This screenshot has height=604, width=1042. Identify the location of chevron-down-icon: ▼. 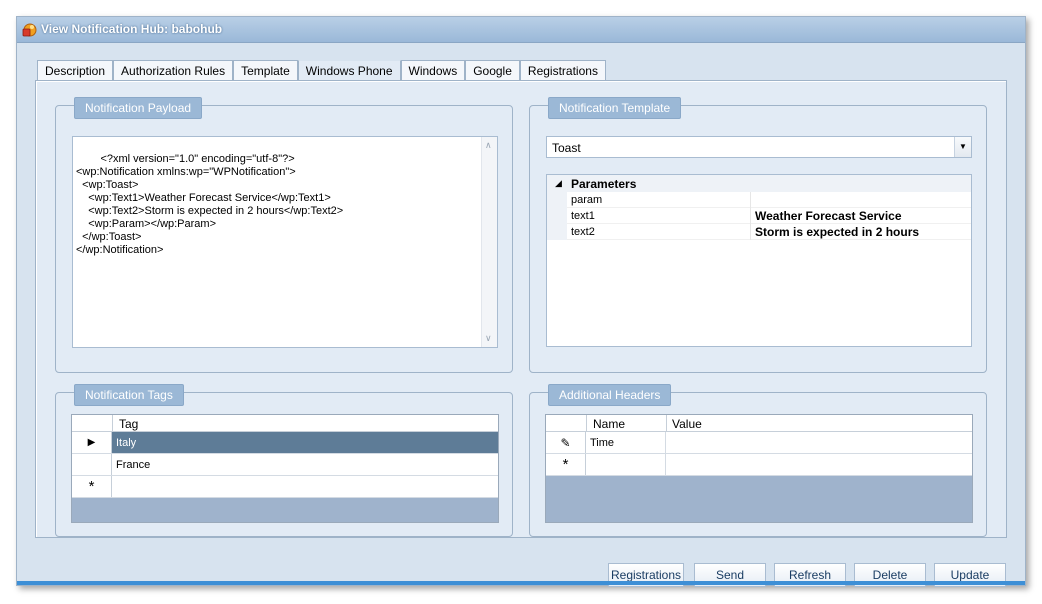
(962, 147).